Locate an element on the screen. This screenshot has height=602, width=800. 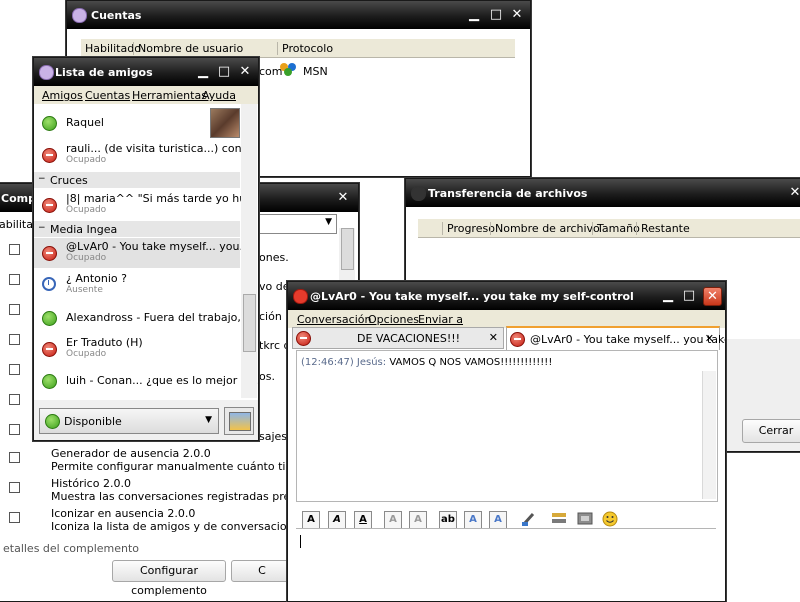
transfer-close-button: Cerrar is located at coordinates (771, 431).